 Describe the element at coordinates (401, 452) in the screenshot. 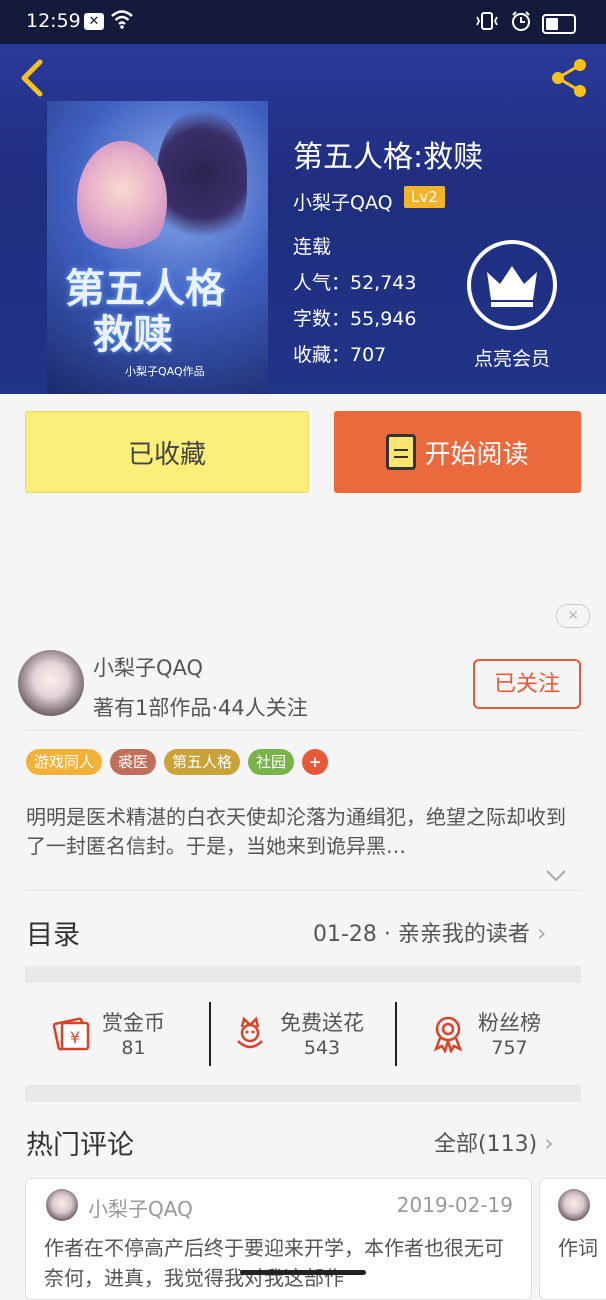

I see `book-icon` at that location.